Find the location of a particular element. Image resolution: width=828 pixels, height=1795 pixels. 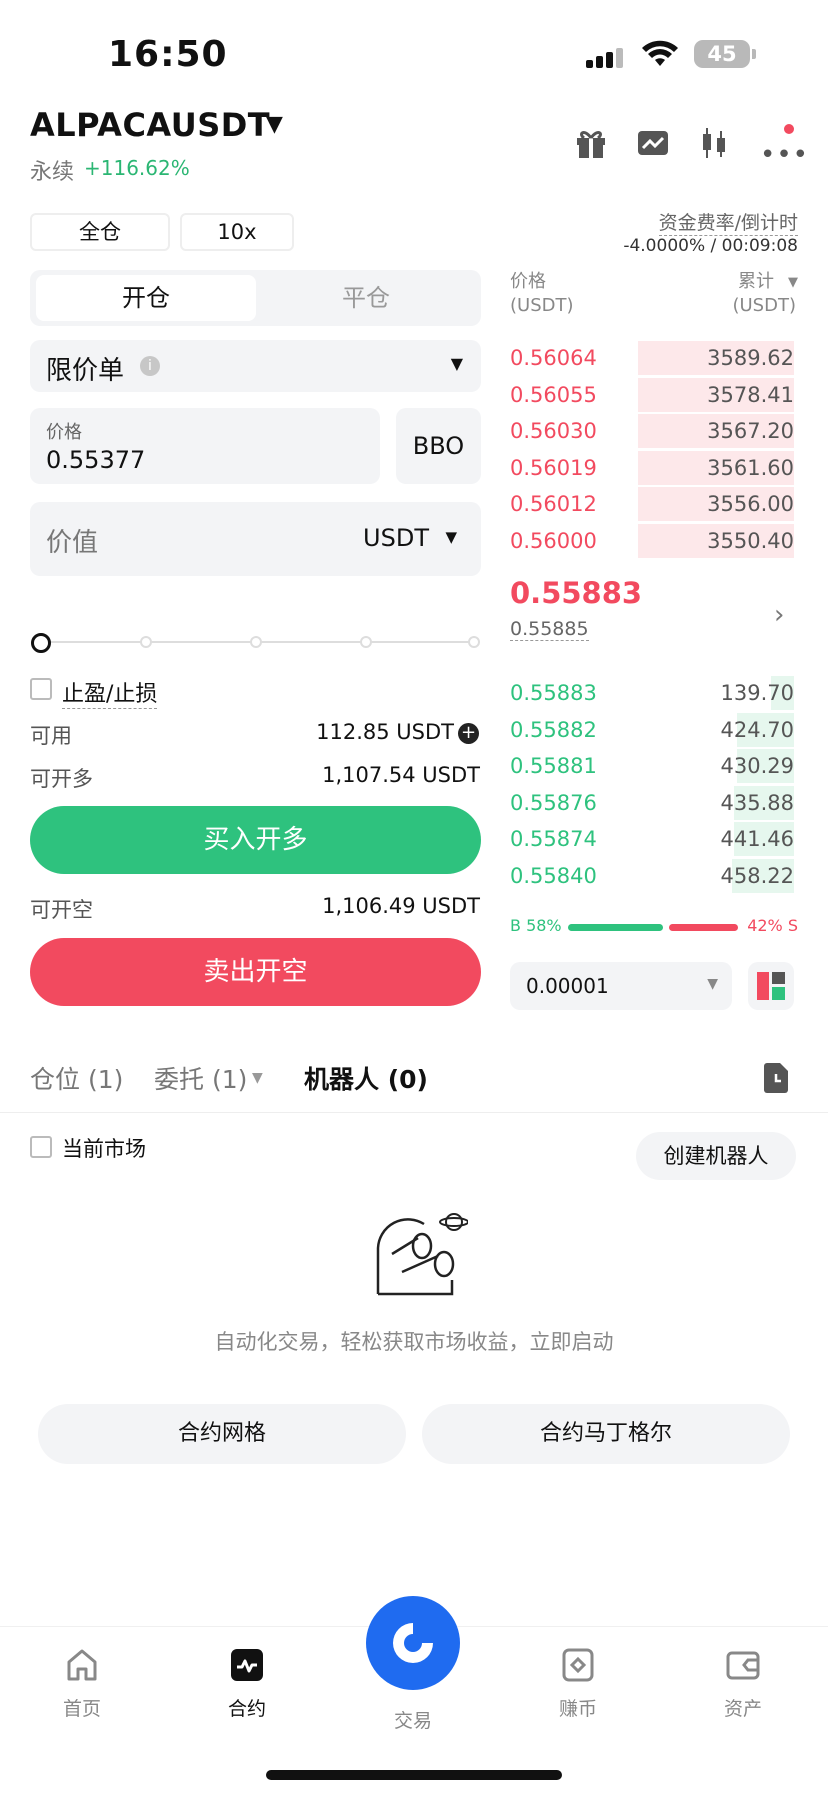

tab-close: 平仓 is located at coordinates (366, 298).